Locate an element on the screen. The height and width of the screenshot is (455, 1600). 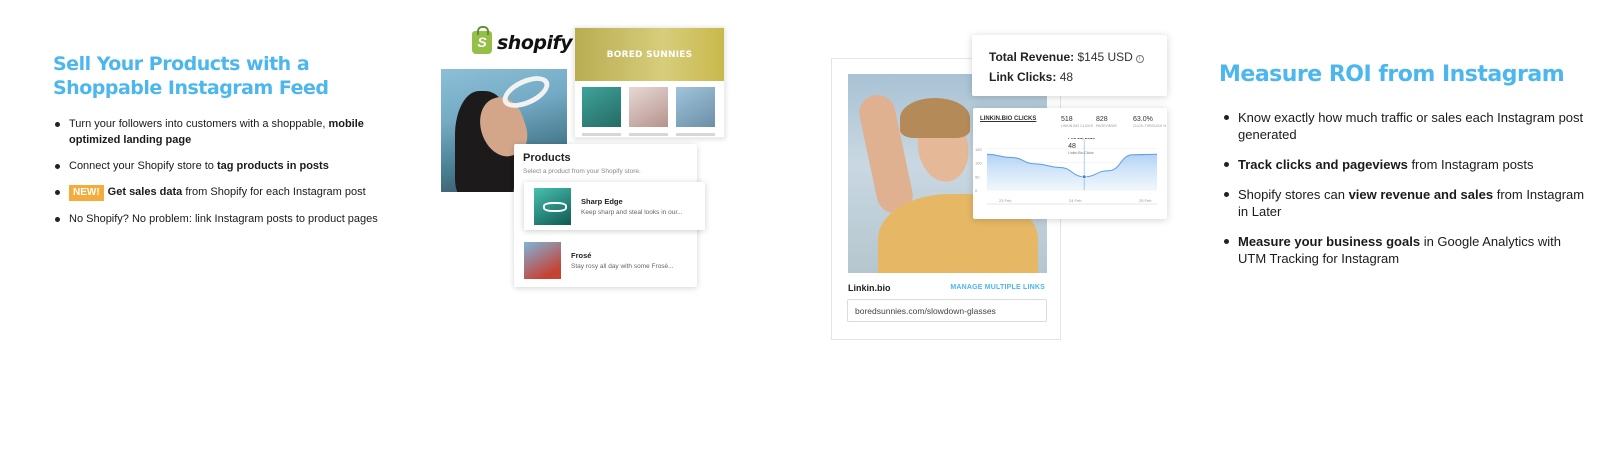
store-preview-card: BORED SUNNIES is located at coordinates (649, 82).